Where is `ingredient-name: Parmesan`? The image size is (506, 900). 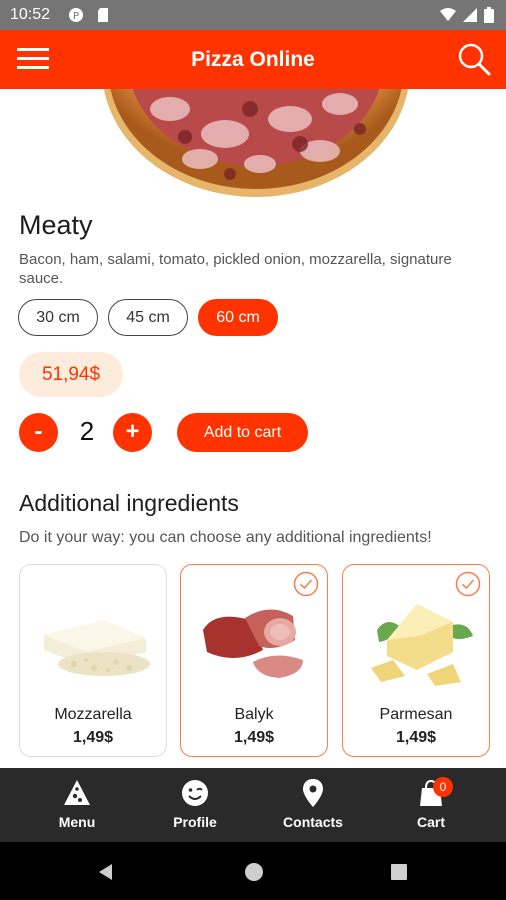 ingredient-name: Parmesan is located at coordinates (416, 714).